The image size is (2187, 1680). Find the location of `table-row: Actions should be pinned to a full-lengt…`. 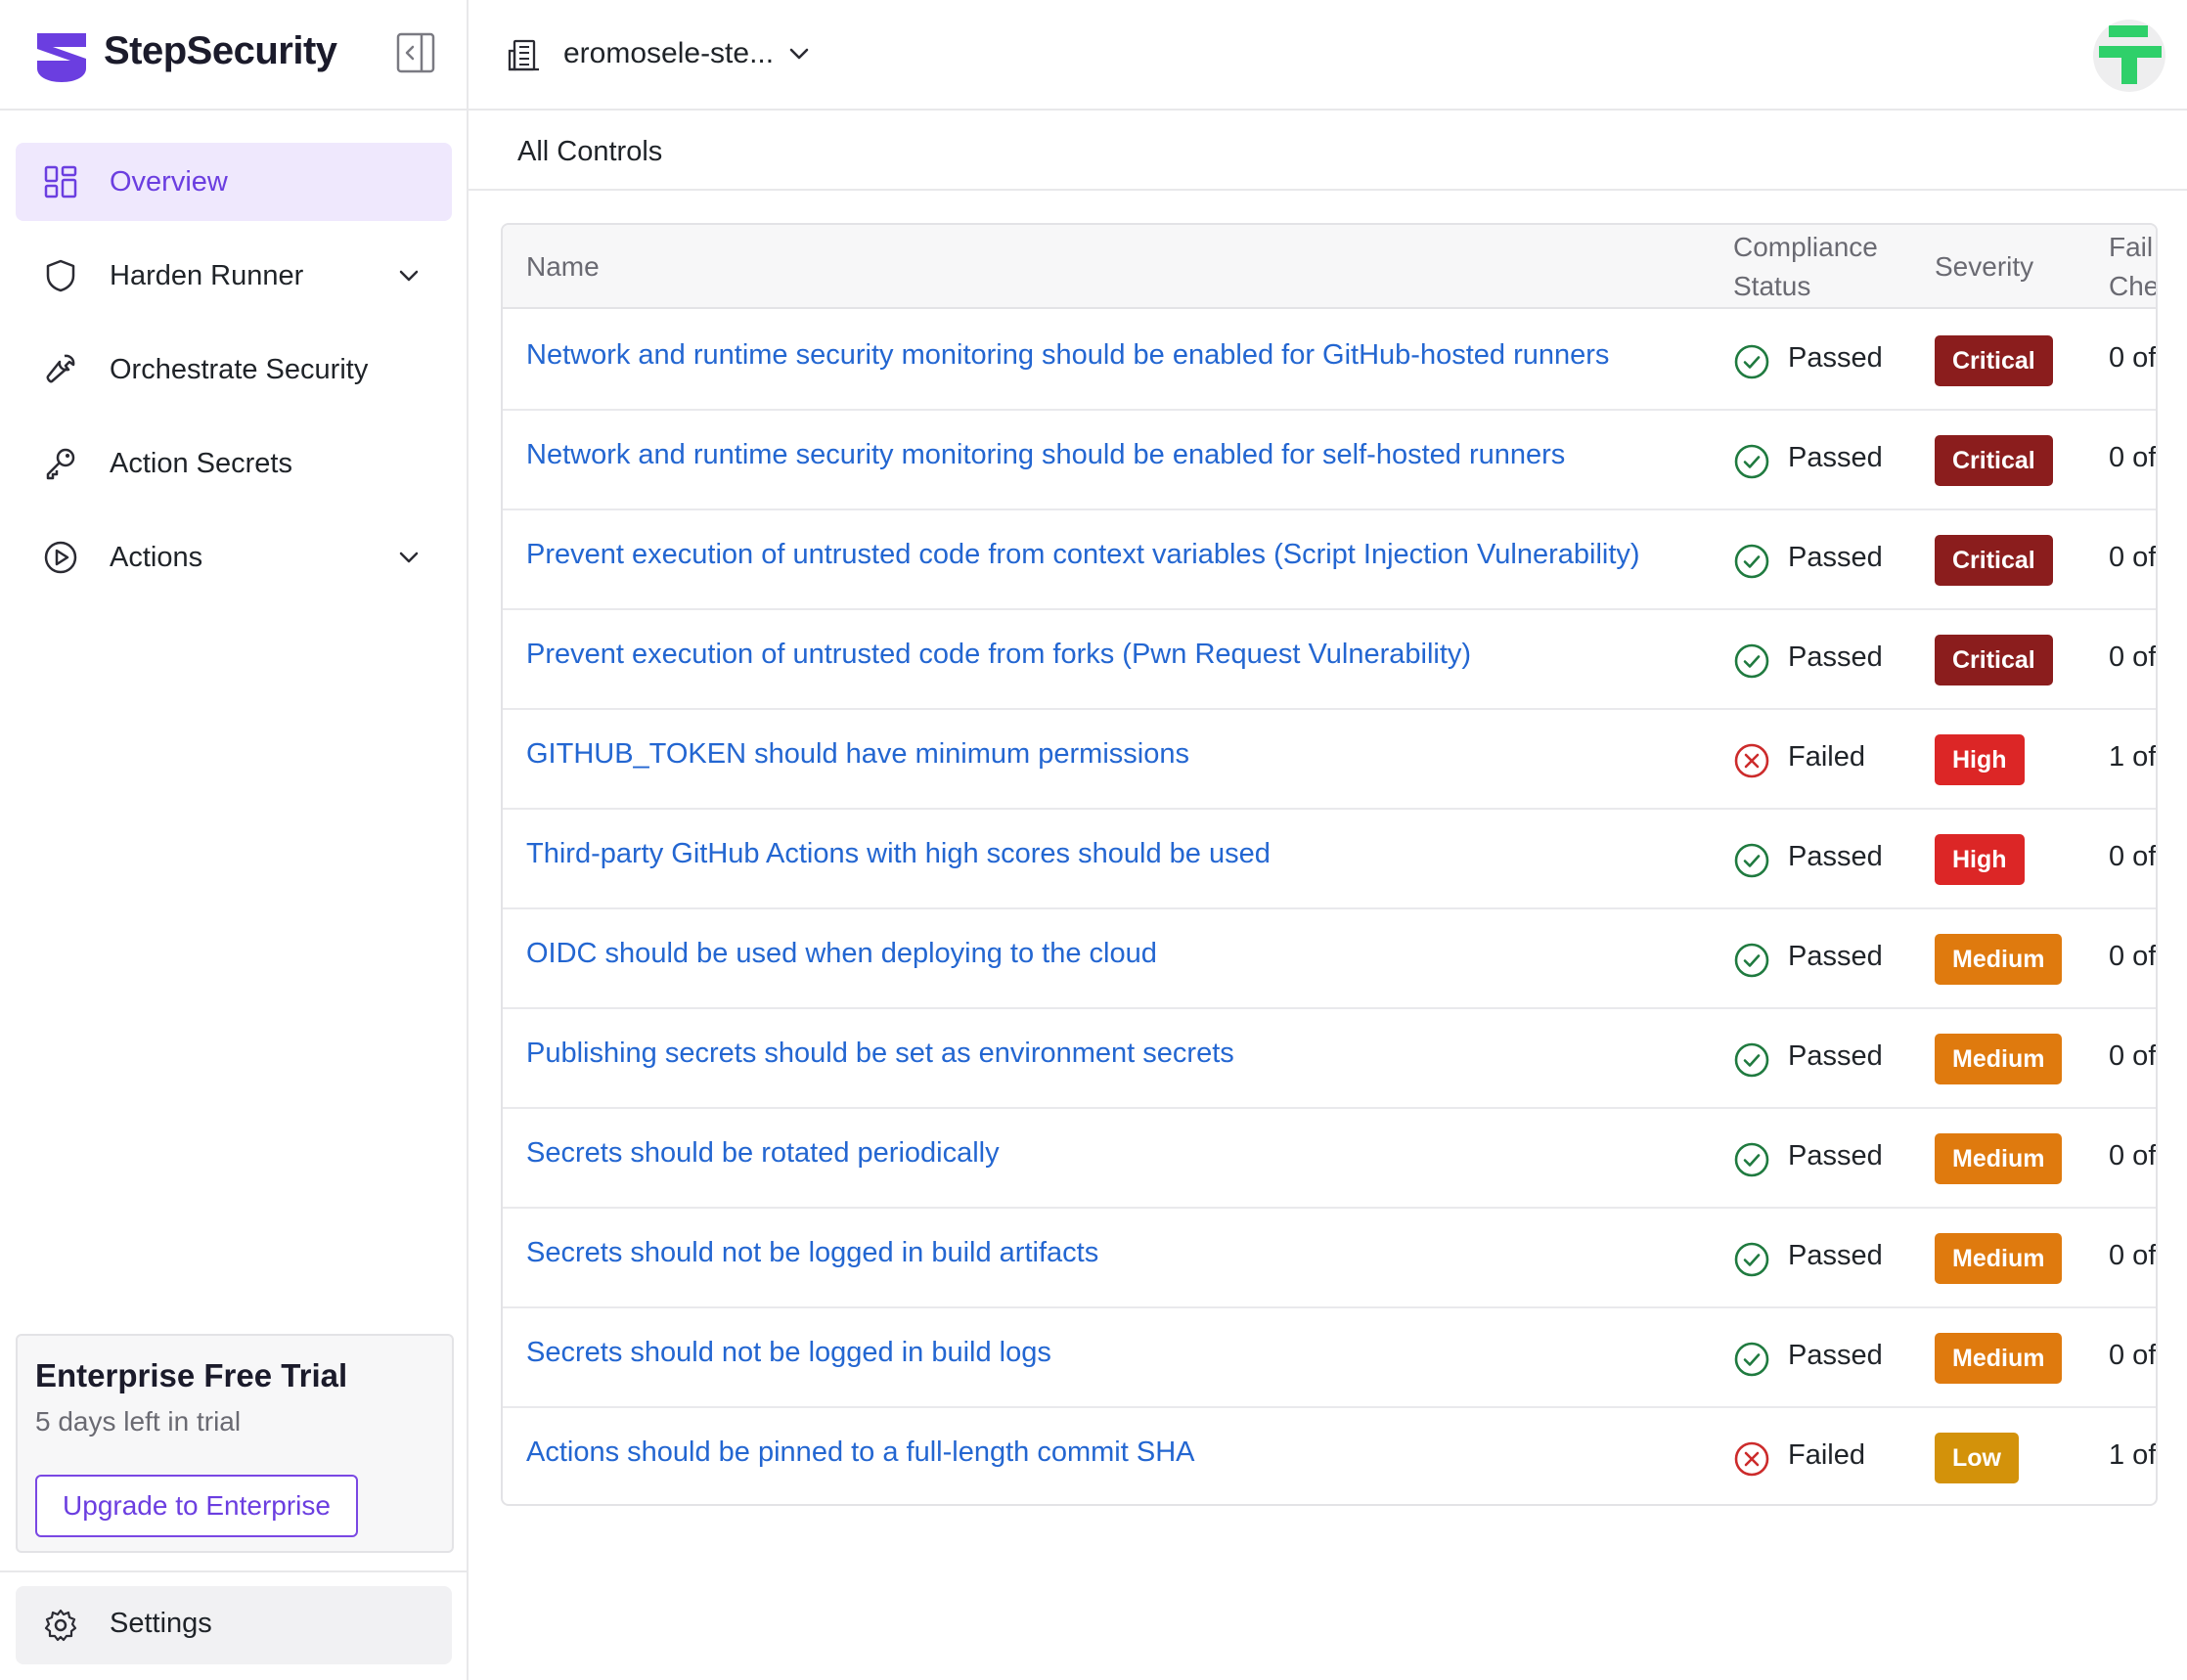

table-row: Actions should be pinned to a full-lengt… is located at coordinates (1330, 1456).